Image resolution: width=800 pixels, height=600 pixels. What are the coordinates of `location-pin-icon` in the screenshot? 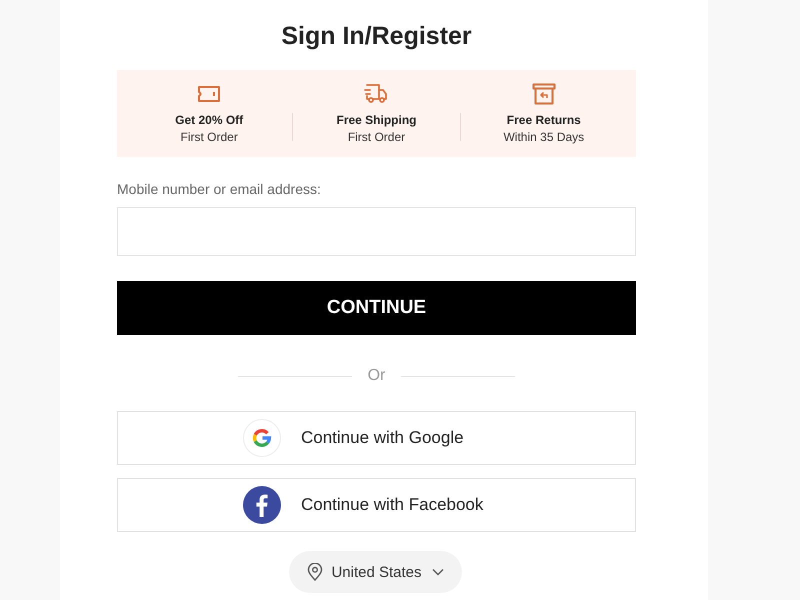 It's located at (315, 572).